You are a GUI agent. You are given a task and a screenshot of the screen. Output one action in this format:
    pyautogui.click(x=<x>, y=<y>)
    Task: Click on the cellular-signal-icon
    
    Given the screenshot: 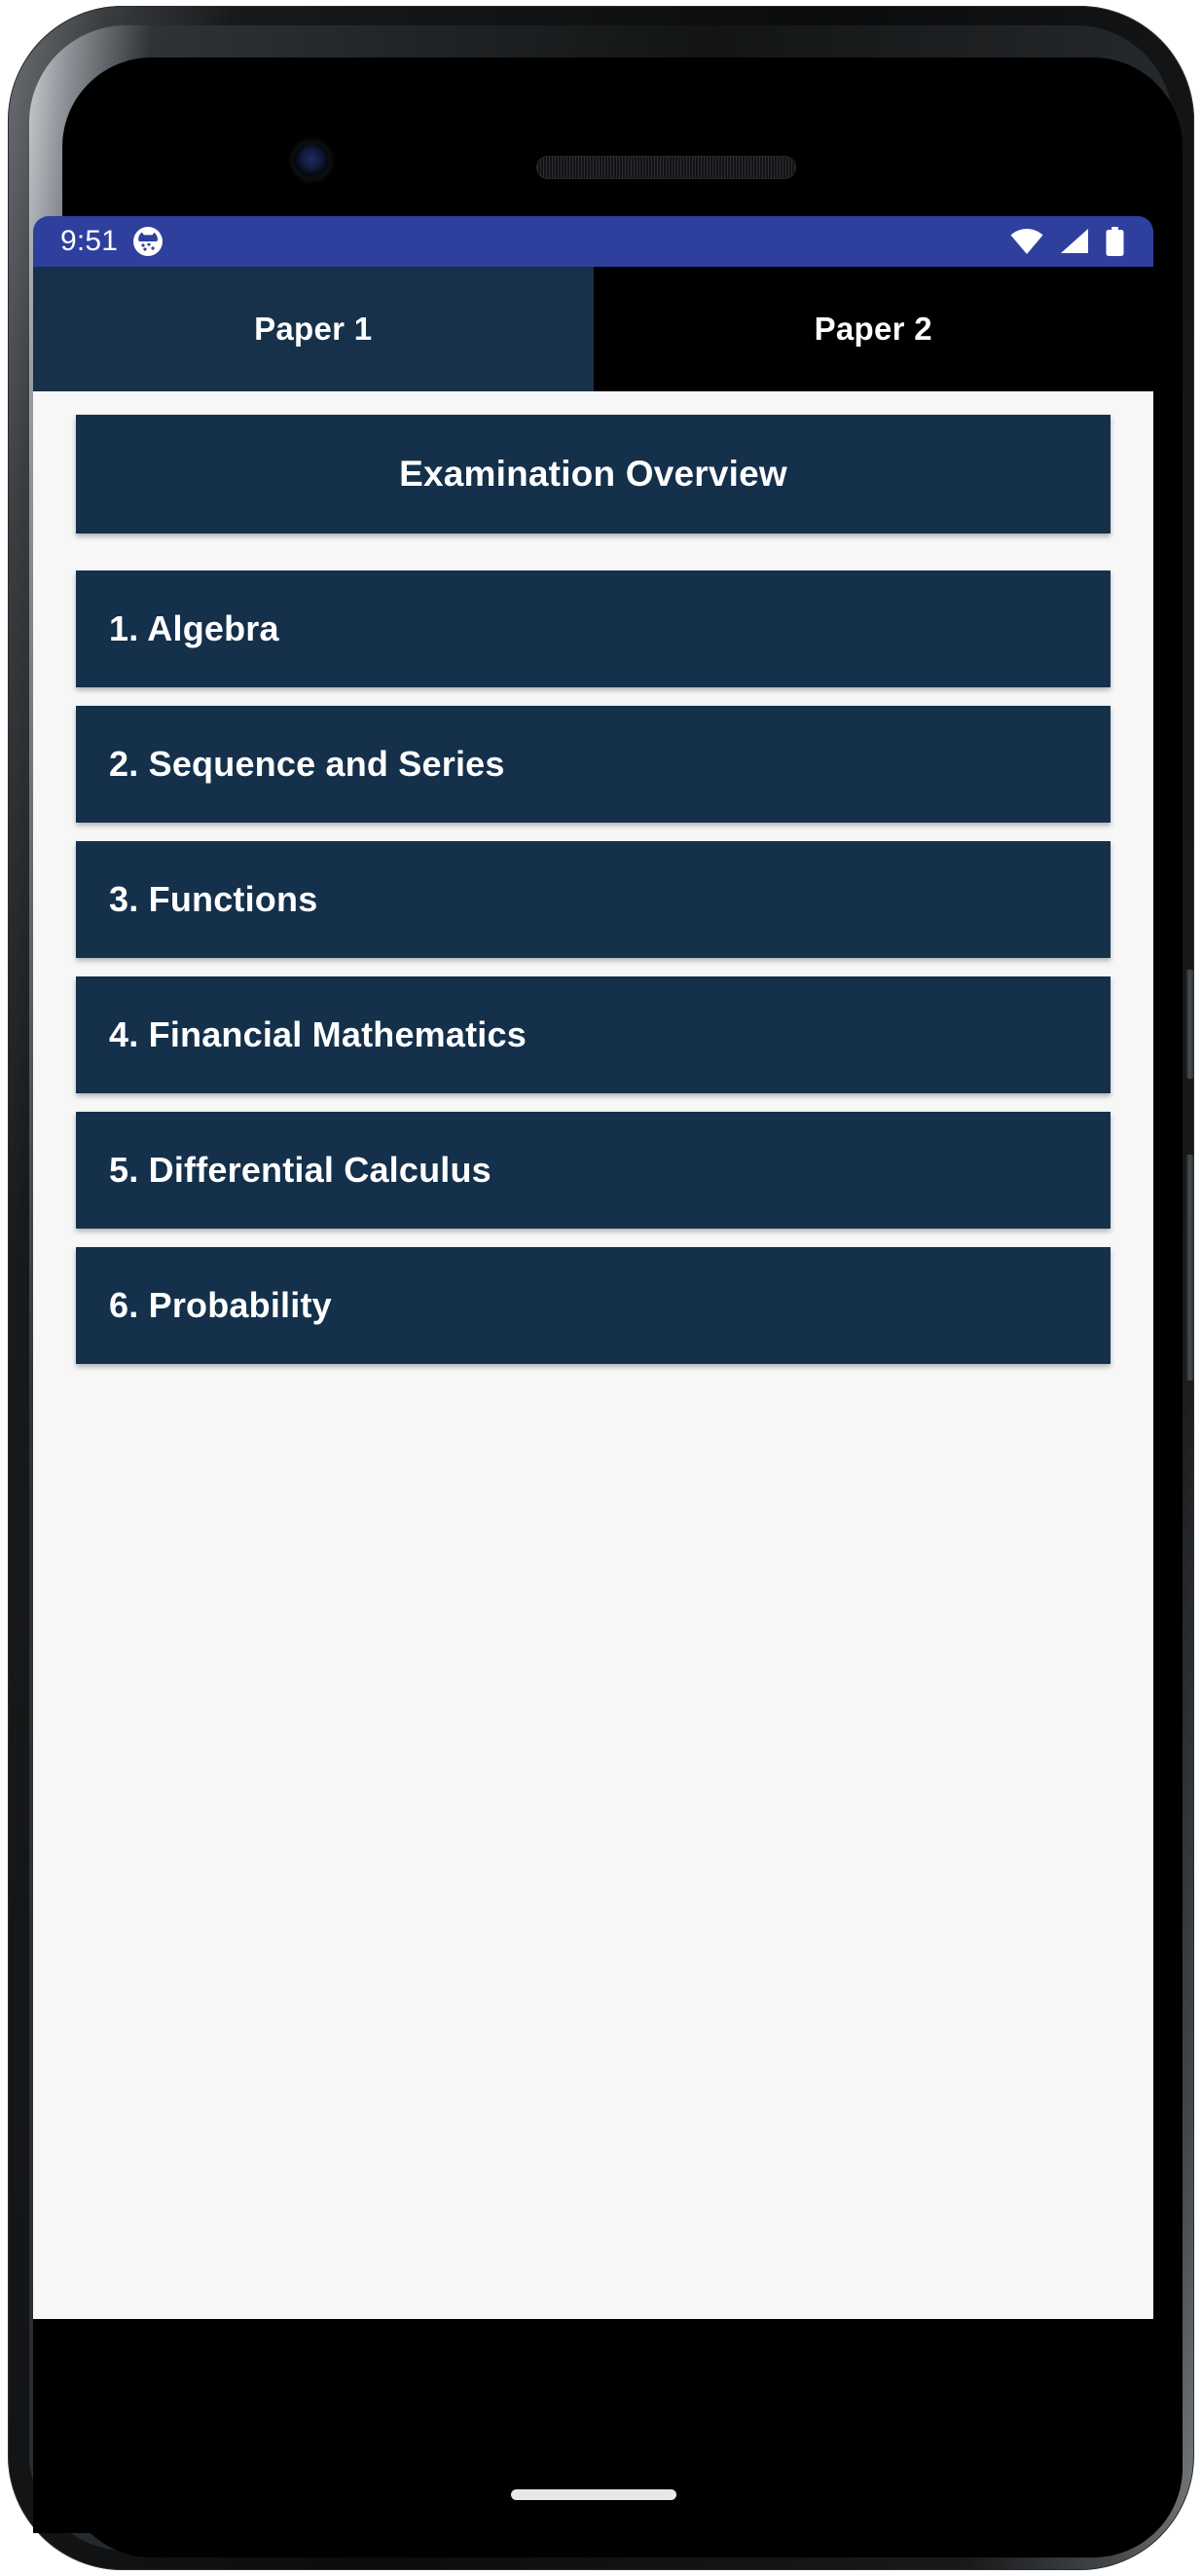 What is the action you would take?
    pyautogui.click(x=1074, y=241)
    